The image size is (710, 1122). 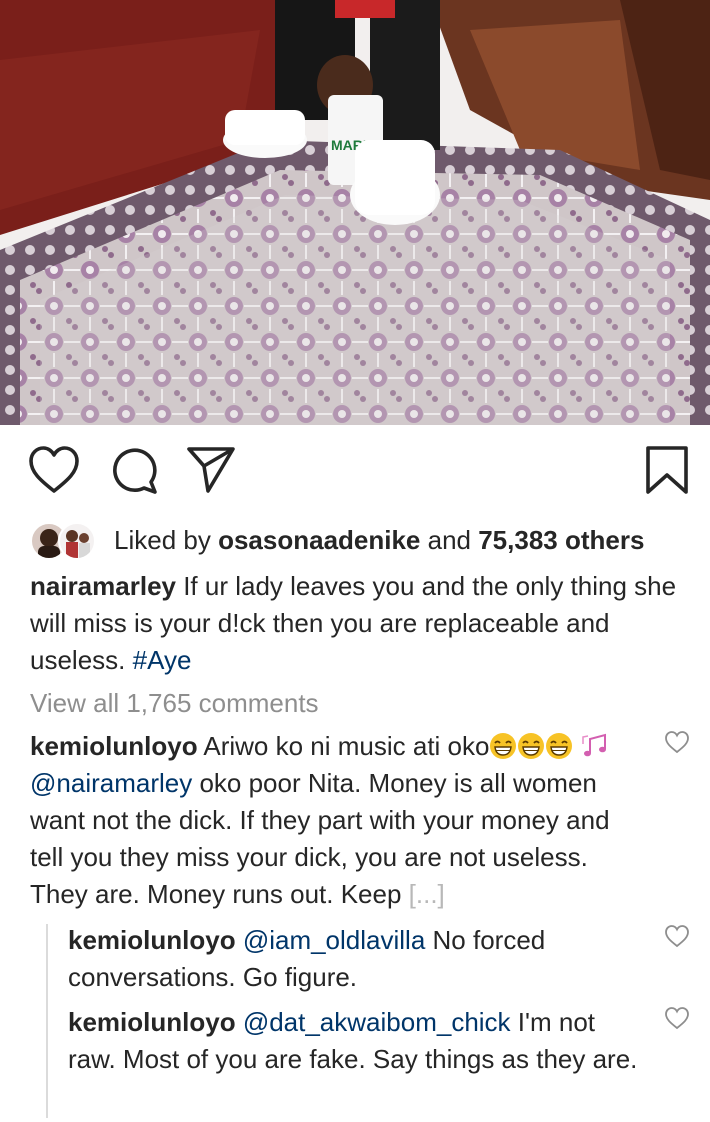 I want to click on caption-username: nairamarley, so click(x=103, y=586).